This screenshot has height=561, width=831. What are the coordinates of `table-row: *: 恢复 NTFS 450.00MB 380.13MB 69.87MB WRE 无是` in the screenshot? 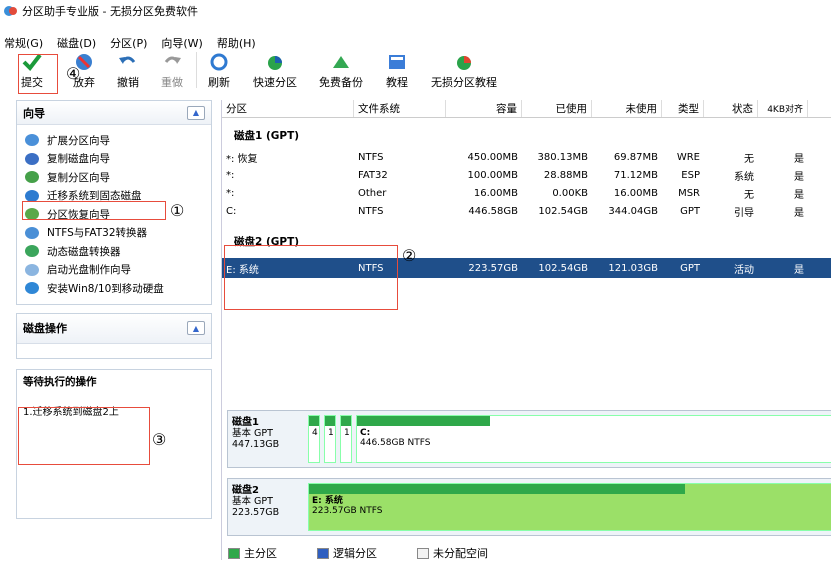 It's located at (526, 157).